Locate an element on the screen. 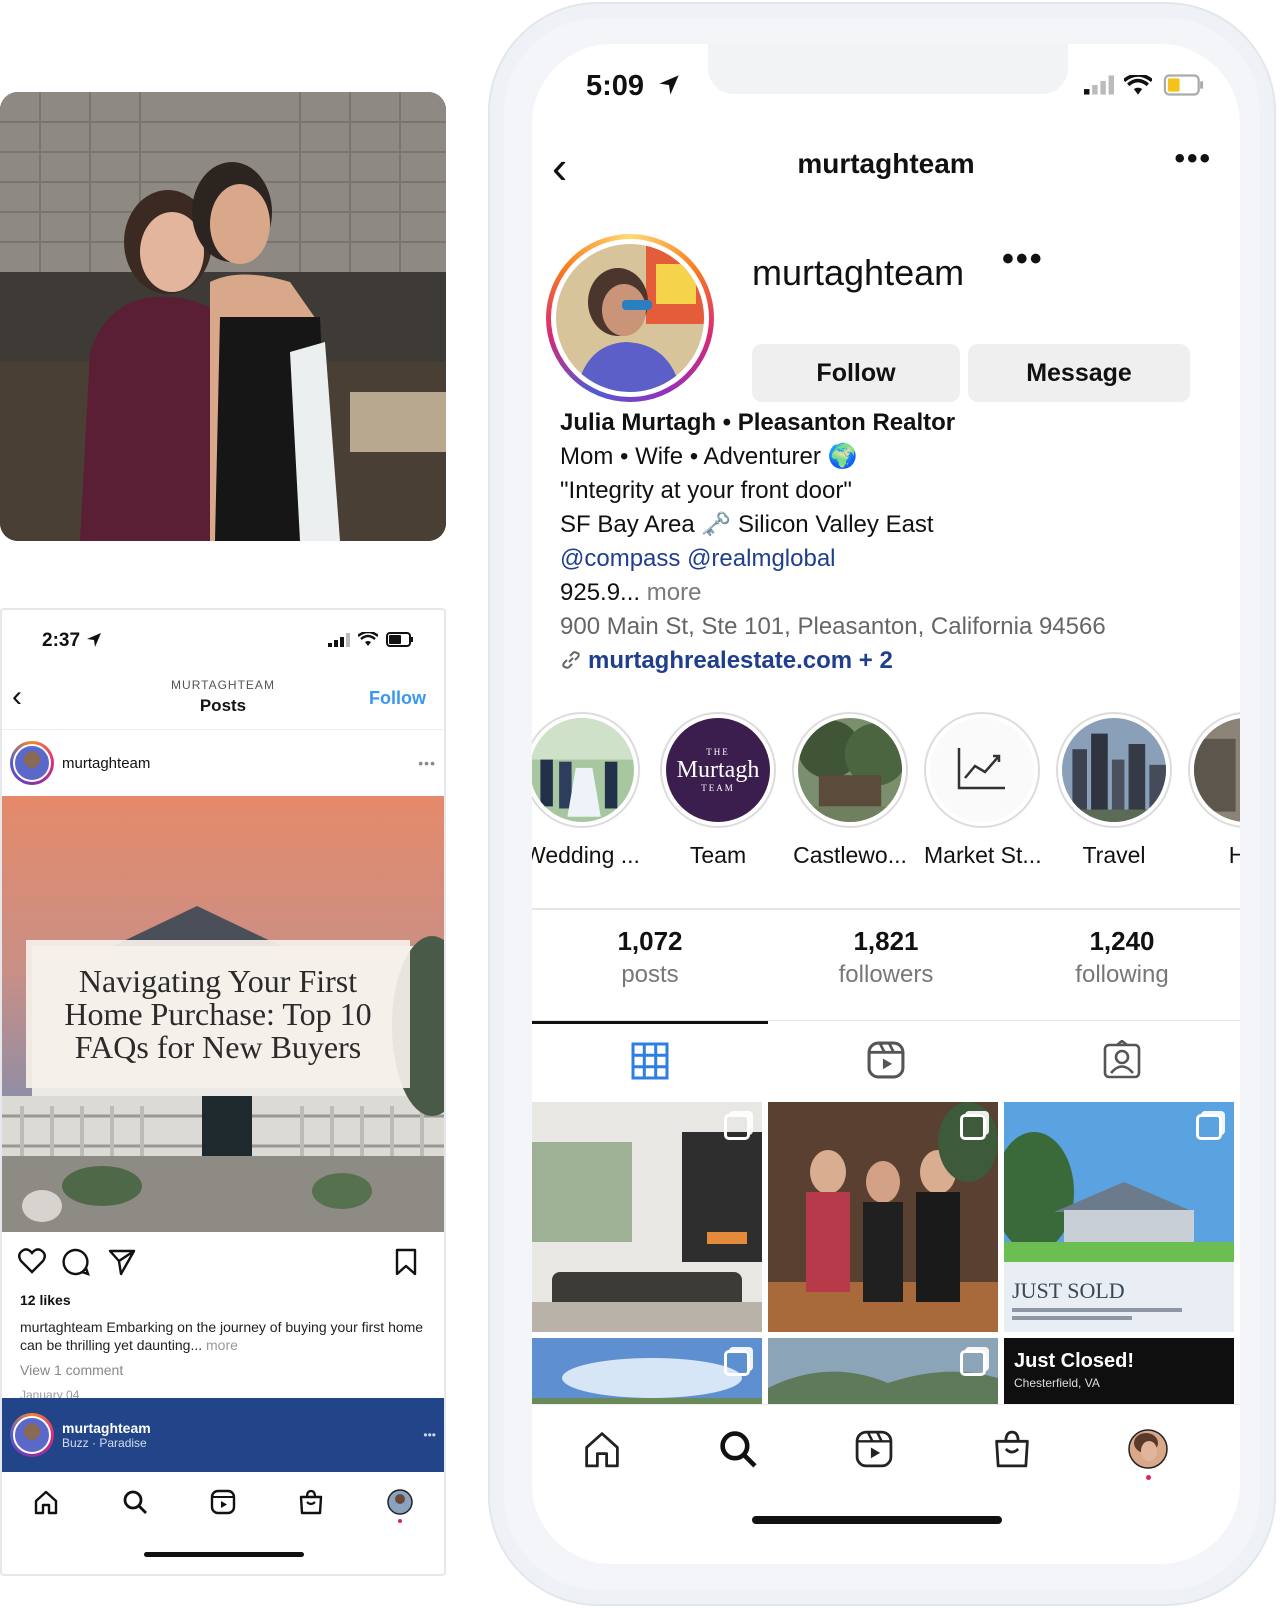  stat-following: 1,240 following is located at coordinates (1122, 971).